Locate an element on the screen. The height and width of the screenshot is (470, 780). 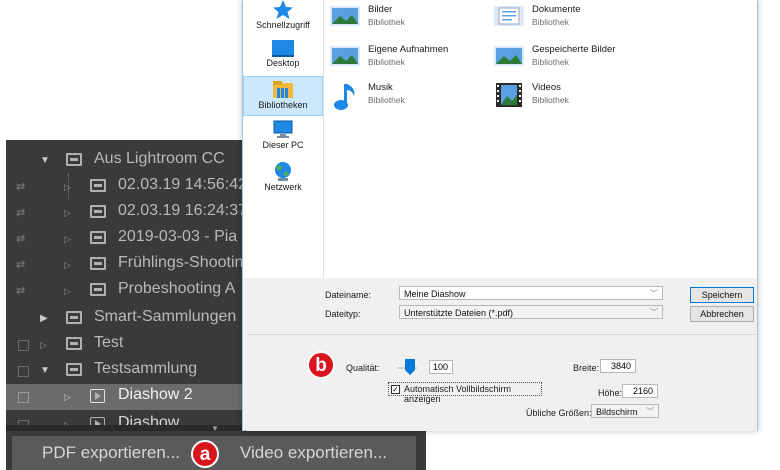
nav-label: Dieser PC is located at coordinates (283, 145).